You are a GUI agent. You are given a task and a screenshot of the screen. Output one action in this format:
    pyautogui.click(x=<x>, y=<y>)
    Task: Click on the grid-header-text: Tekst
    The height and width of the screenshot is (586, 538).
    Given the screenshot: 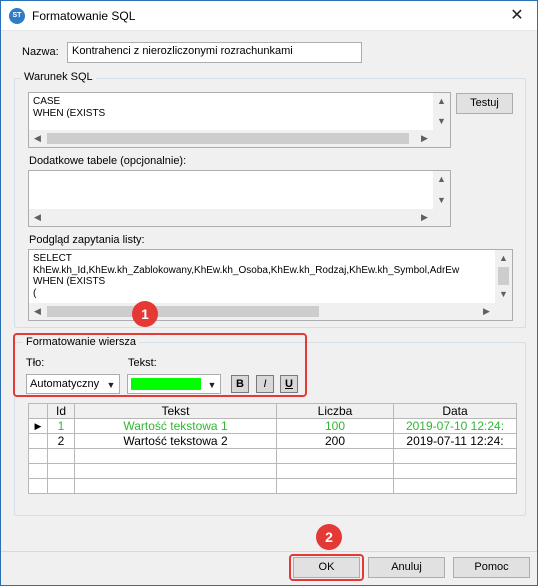 What is the action you would take?
    pyautogui.click(x=175, y=411)
    